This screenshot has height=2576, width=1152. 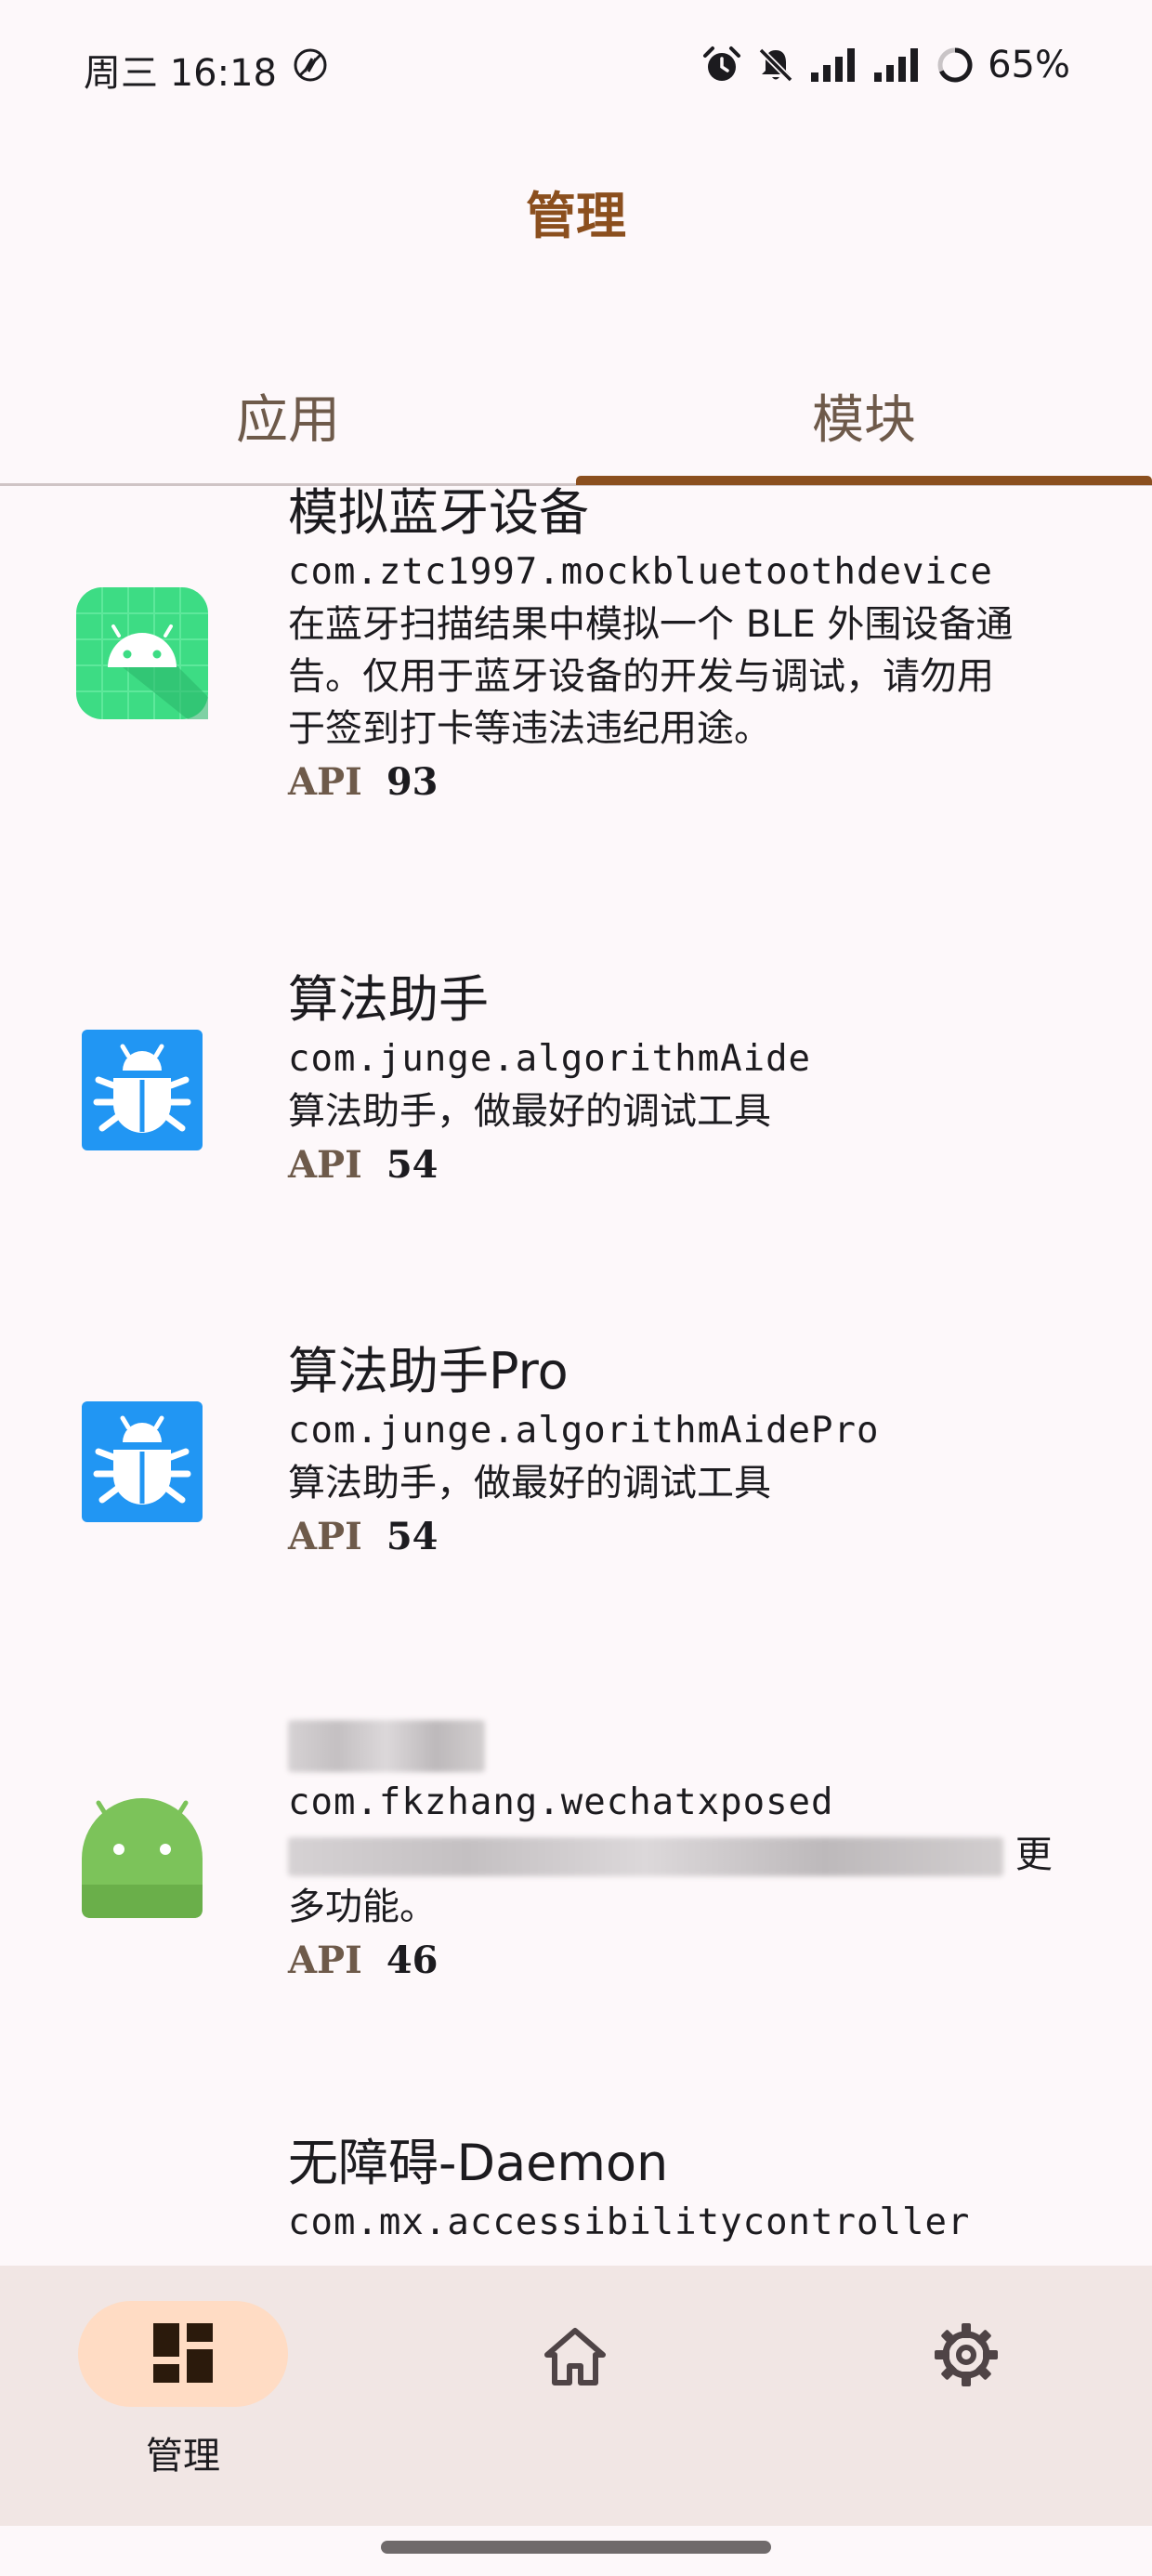 What do you see at coordinates (192, 2396) in the screenshot?
I see `nav-item-manage: 管理` at bounding box center [192, 2396].